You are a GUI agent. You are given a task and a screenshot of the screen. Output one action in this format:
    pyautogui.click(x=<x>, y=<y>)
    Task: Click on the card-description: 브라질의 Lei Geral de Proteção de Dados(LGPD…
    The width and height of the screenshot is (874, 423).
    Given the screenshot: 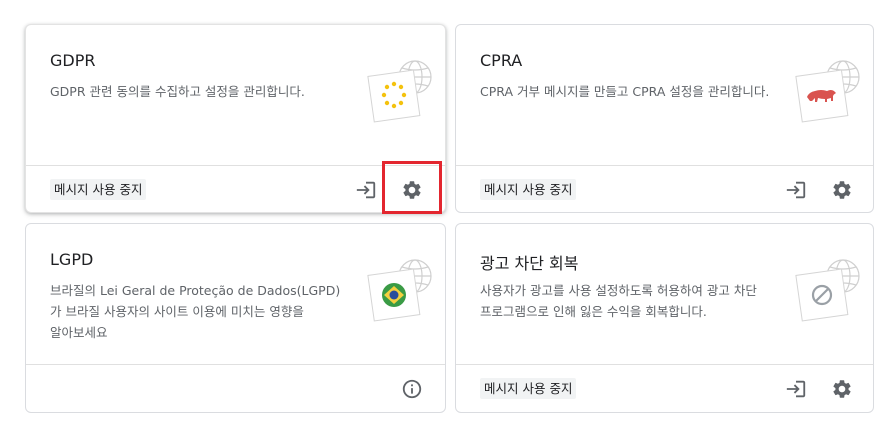 What is the action you would take?
    pyautogui.click(x=195, y=311)
    